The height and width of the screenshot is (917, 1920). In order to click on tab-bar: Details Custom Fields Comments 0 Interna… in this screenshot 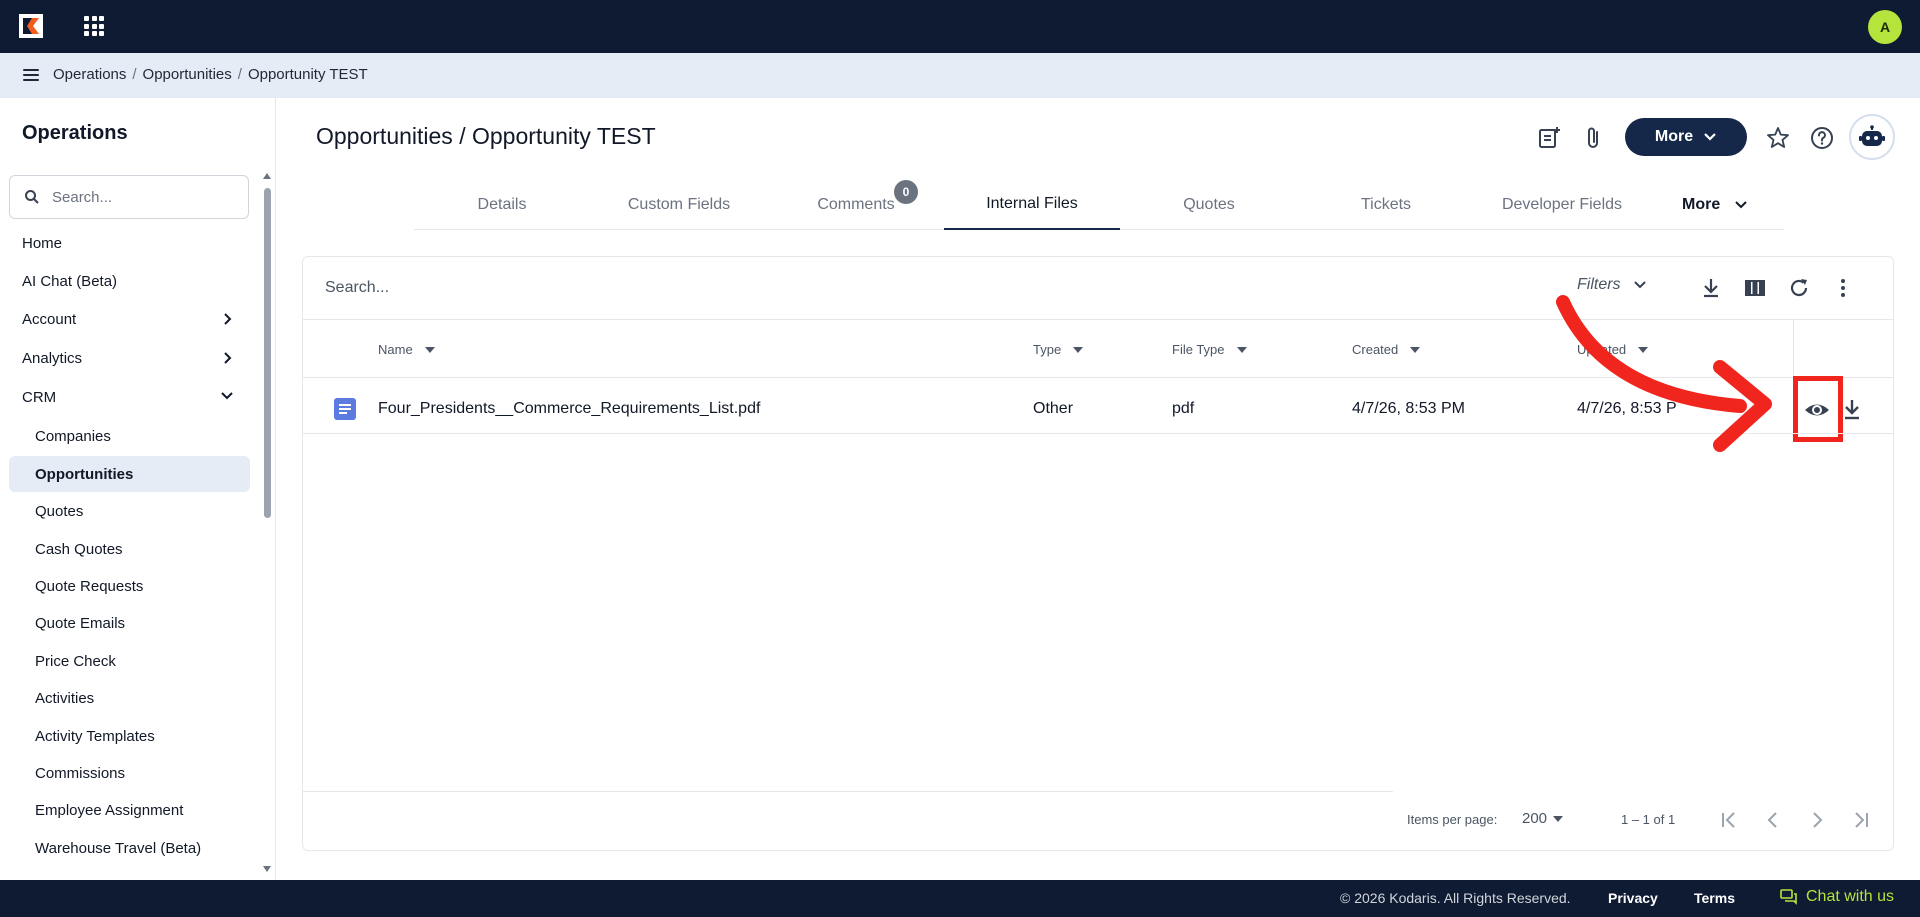, I will do `click(1099, 205)`.